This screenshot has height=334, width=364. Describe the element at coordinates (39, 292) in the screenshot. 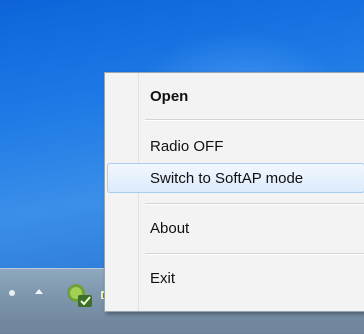

I see `expand-arrow-icon` at that location.